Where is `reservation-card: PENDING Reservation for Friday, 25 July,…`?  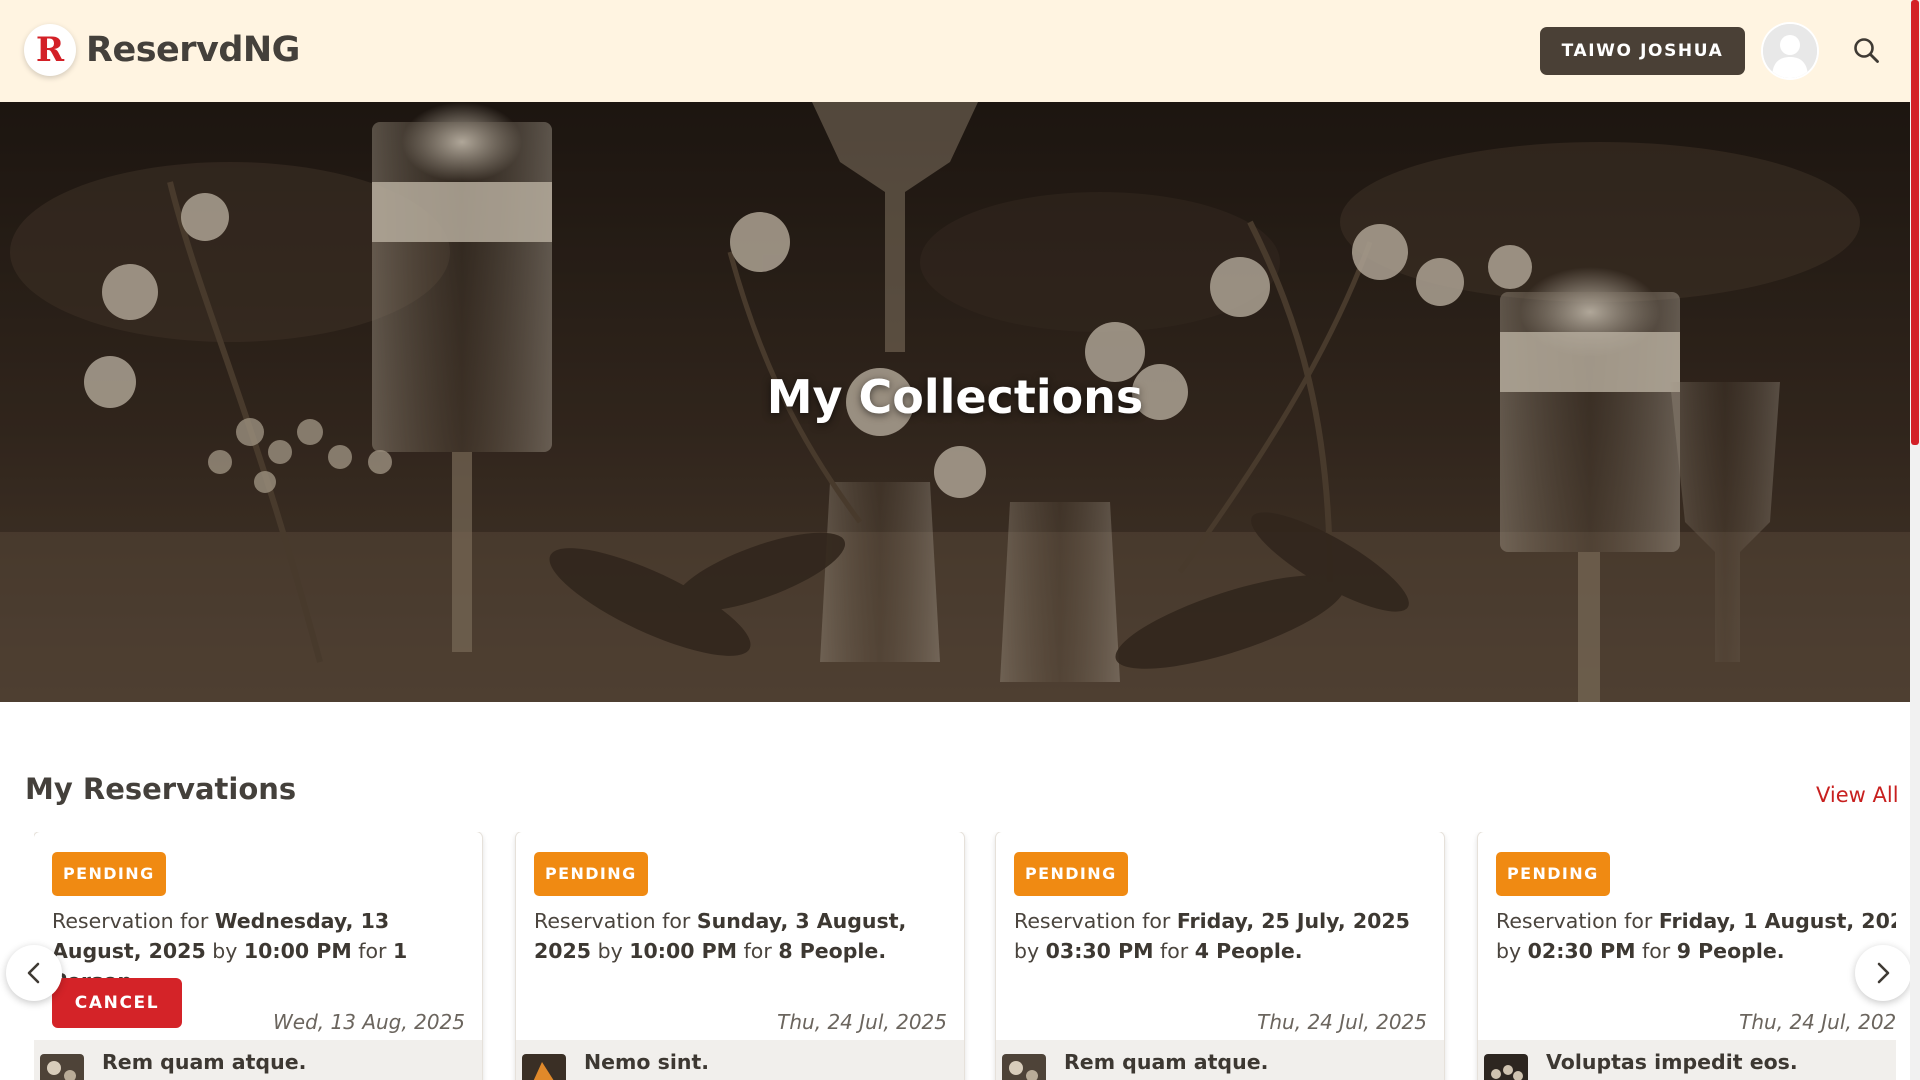 reservation-card: PENDING Reservation for Friday, 25 July,… is located at coordinates (1220, 956).